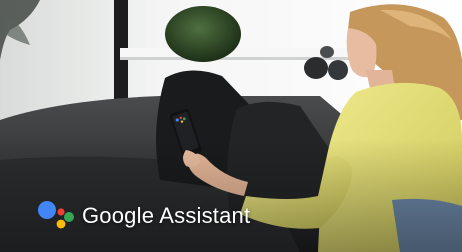 This screenshot has height=252, width=462. I want to click on google-assistant-brand: Google Assistant, so click(143, 216).